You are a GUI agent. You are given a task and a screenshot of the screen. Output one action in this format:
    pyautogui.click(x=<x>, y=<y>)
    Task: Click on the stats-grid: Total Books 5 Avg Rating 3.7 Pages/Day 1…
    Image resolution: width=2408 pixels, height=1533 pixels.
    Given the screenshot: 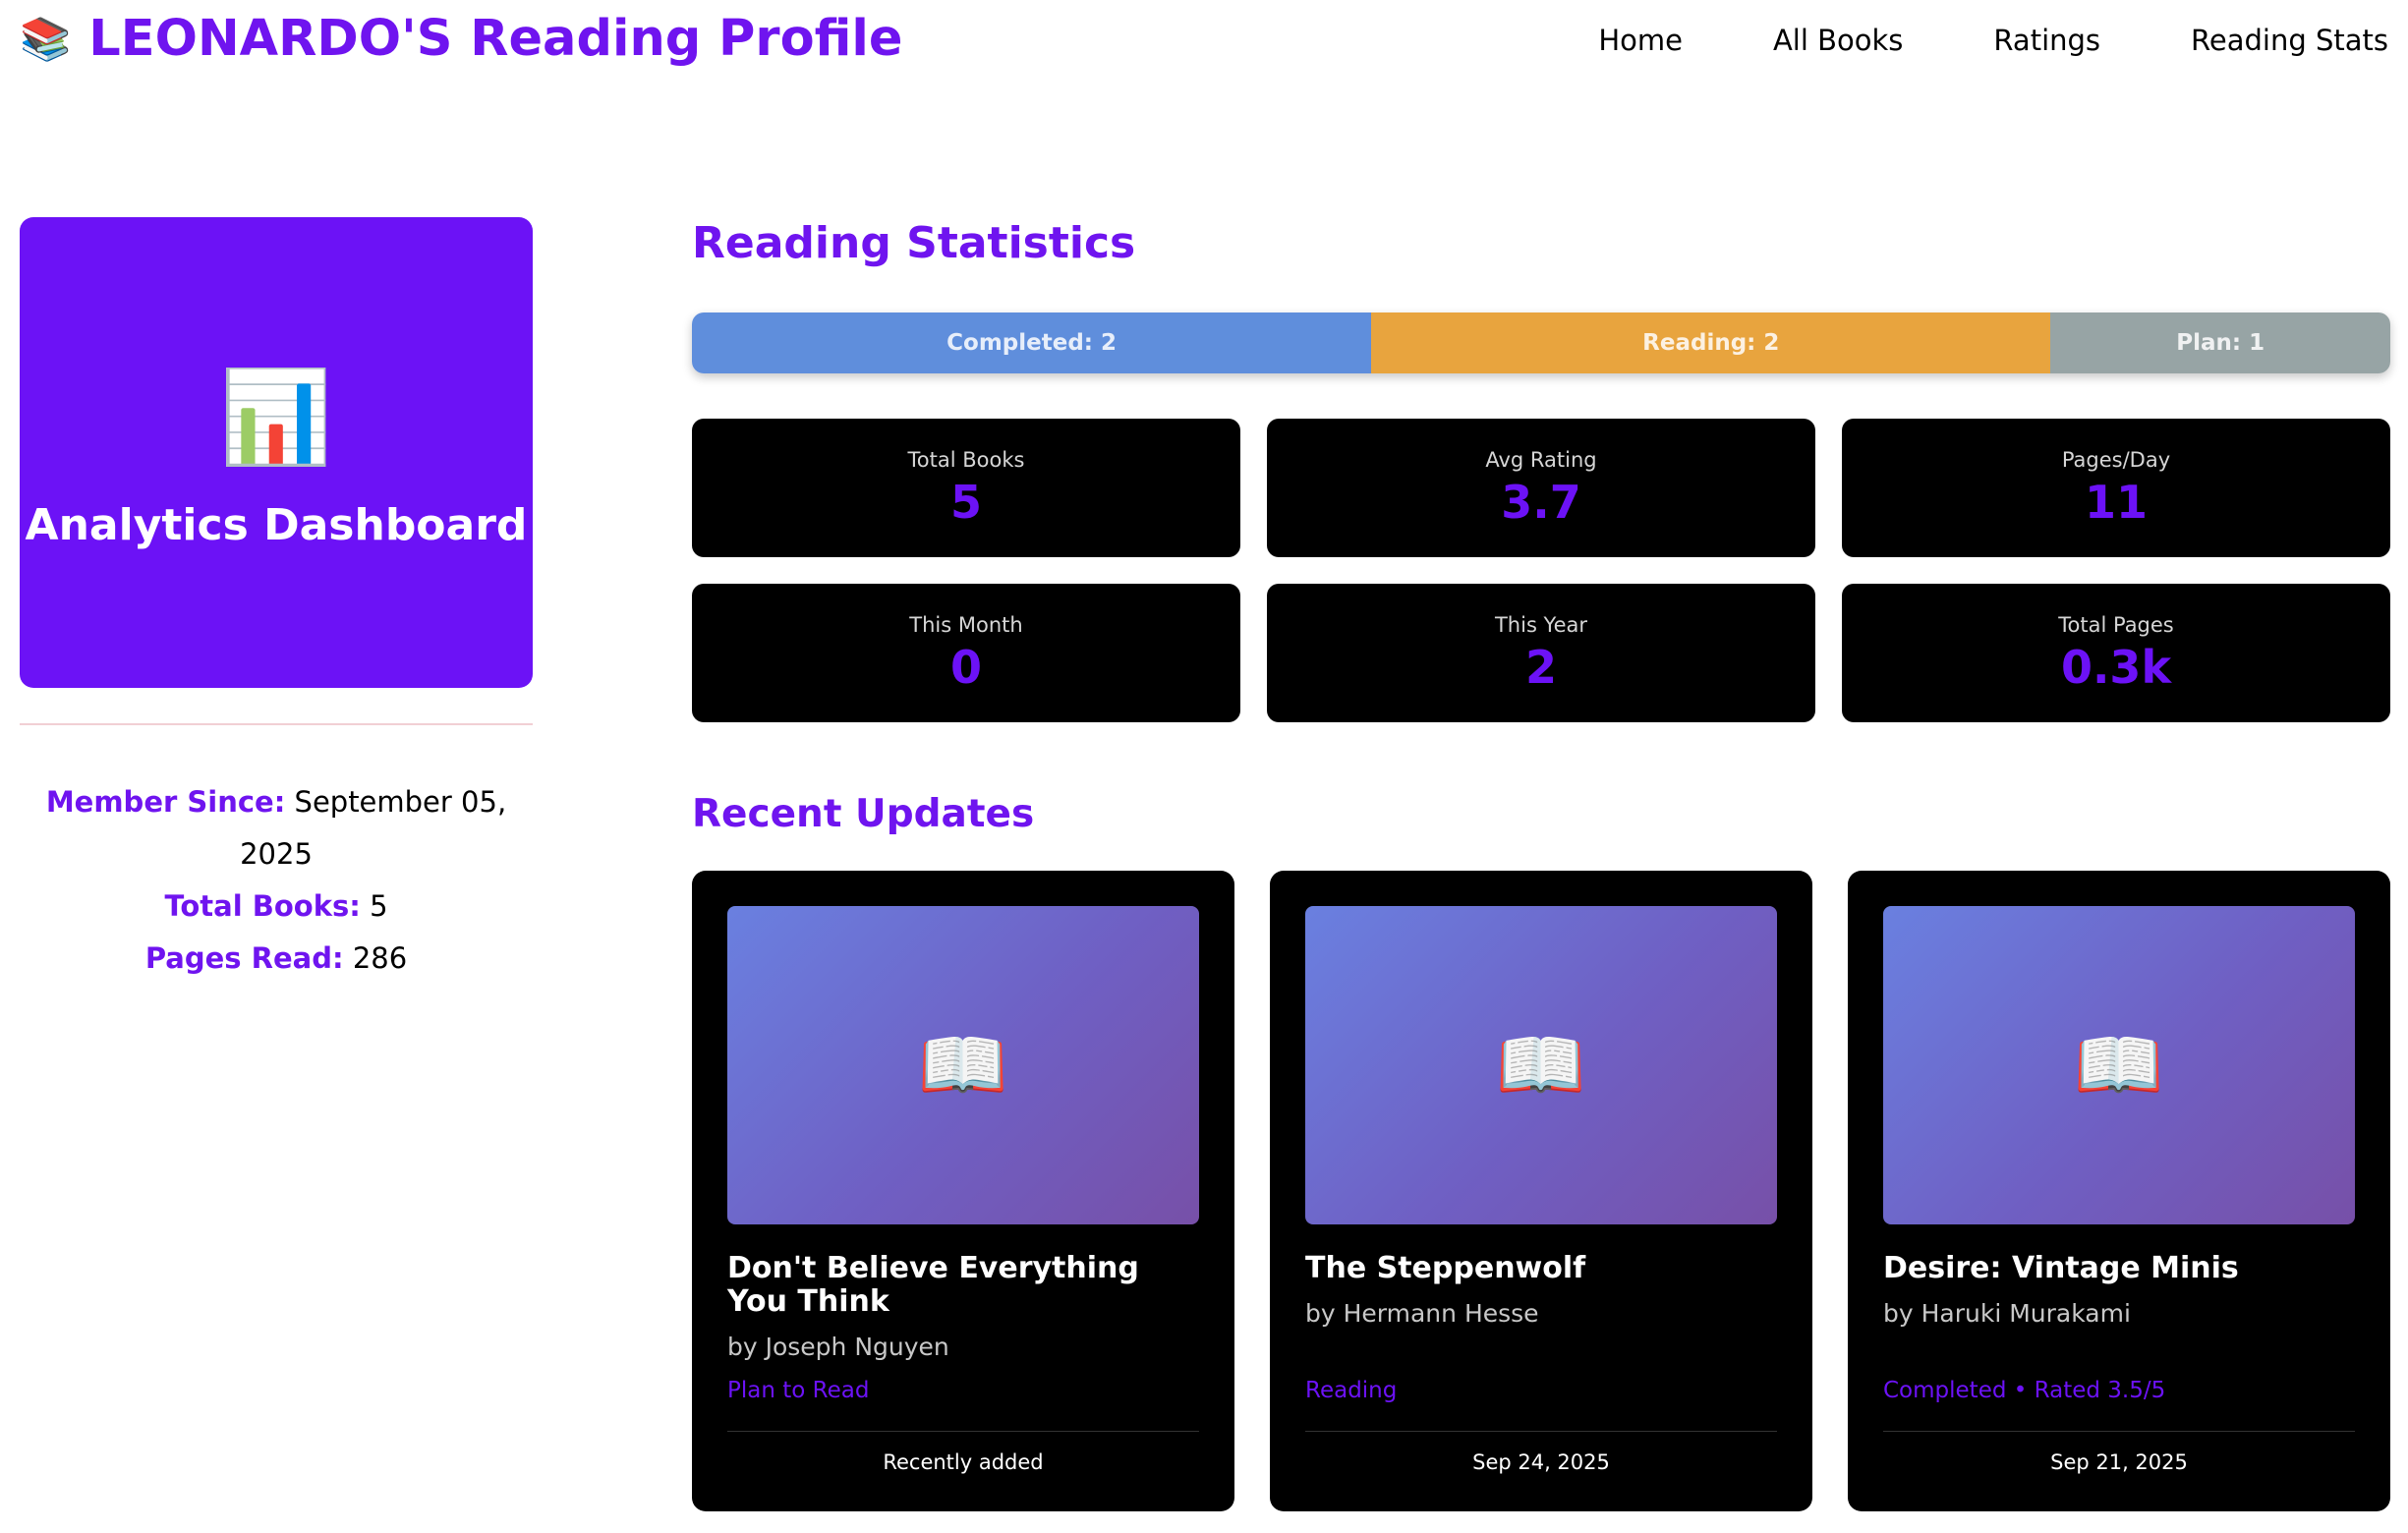 What is the action you would take?
    pyautogui.click(x=1541, y=570)
    